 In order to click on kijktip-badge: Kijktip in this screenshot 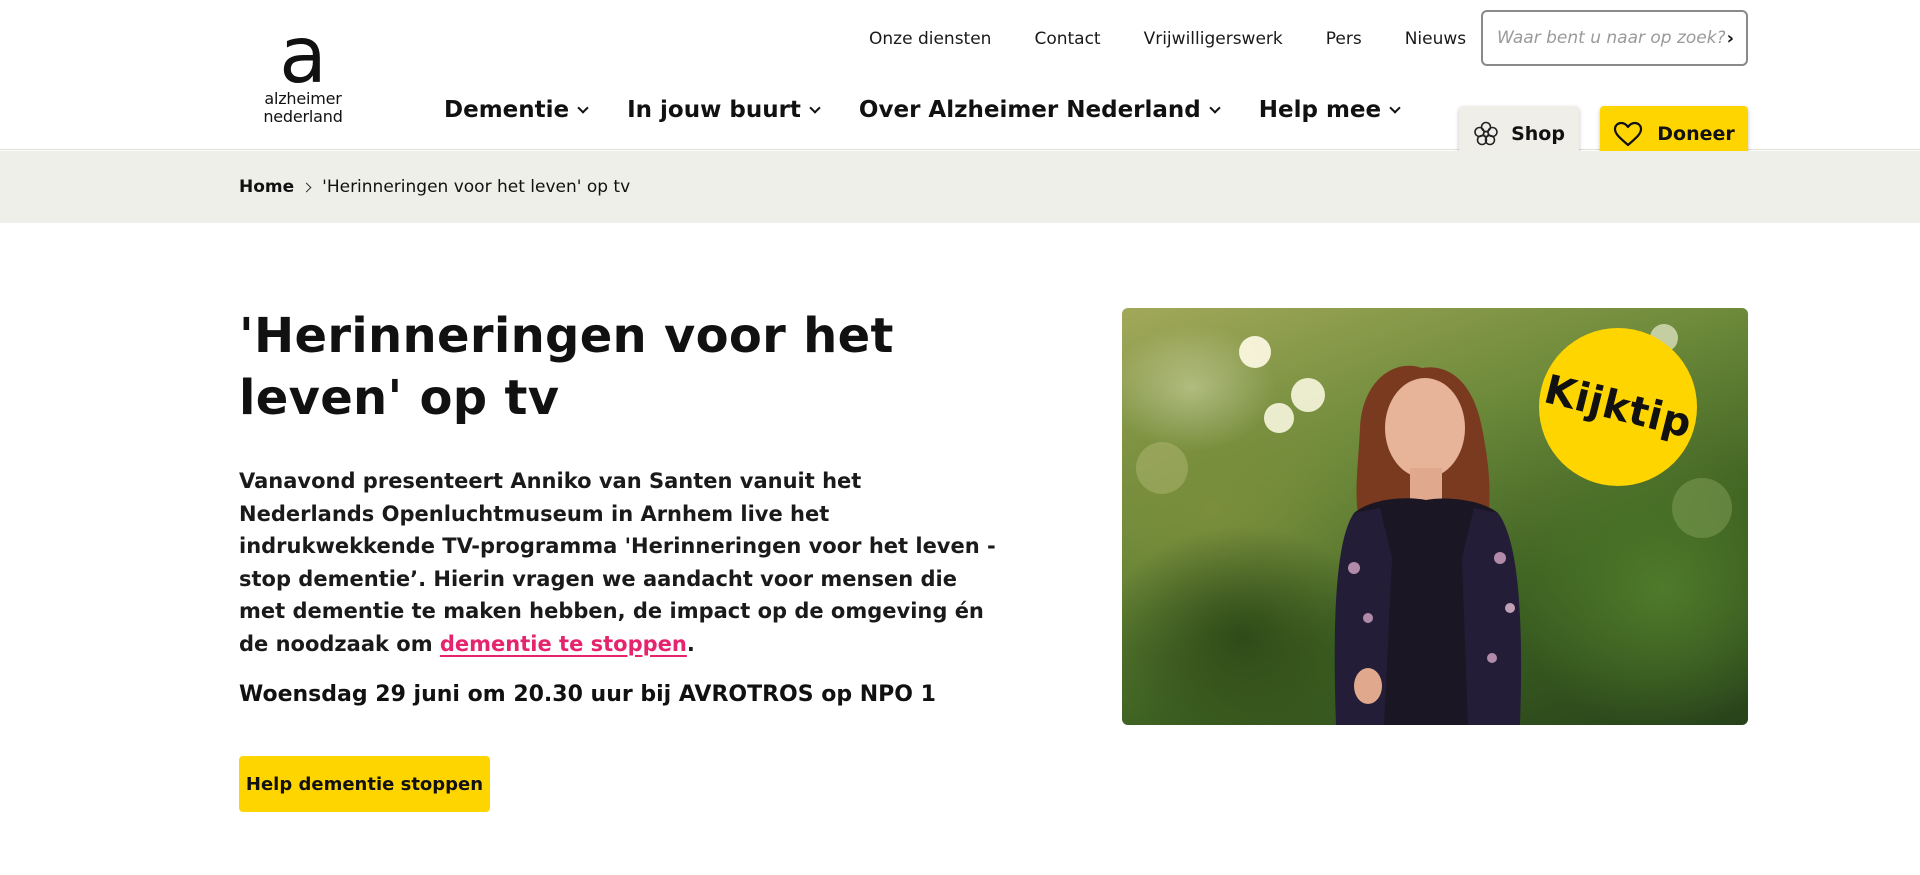, I will do `click(1618, 407)`.